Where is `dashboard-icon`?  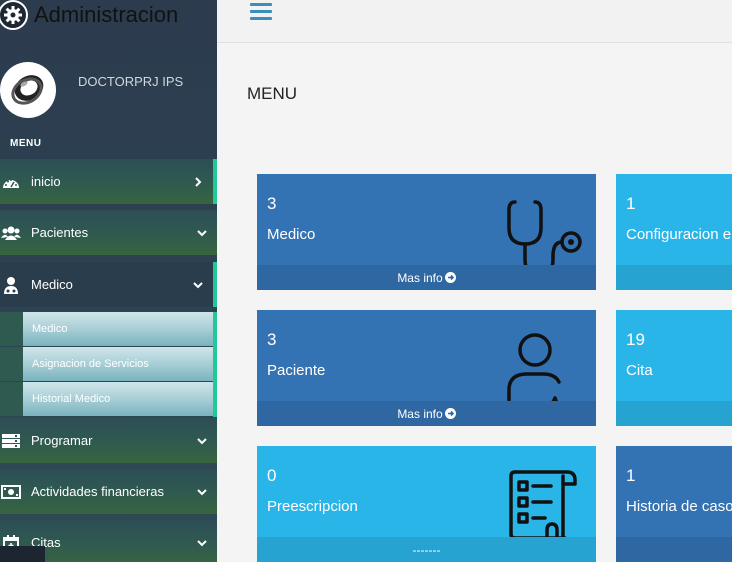 dashboard-icon is located at coordinates (11, 182).